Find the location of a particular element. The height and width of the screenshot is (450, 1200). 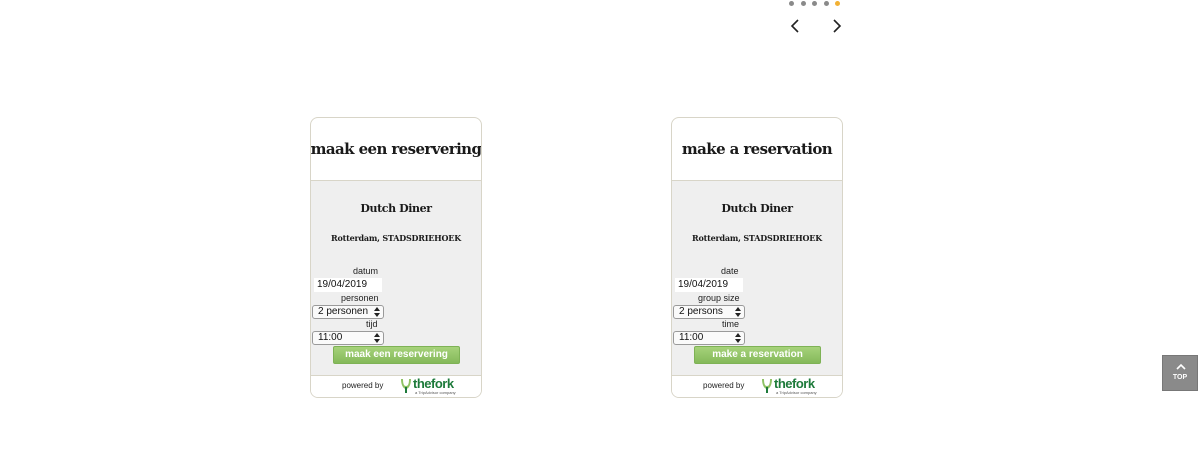

chevron-left-icon is located at coordinates (795, 26).